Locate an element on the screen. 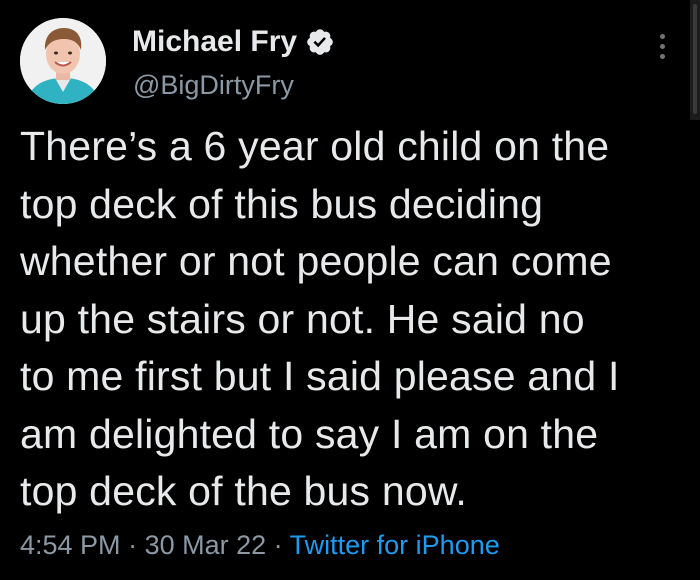 The width and height of the screenshot is (700, 580). verified-badge-icon is located at coordinates (320, 42).